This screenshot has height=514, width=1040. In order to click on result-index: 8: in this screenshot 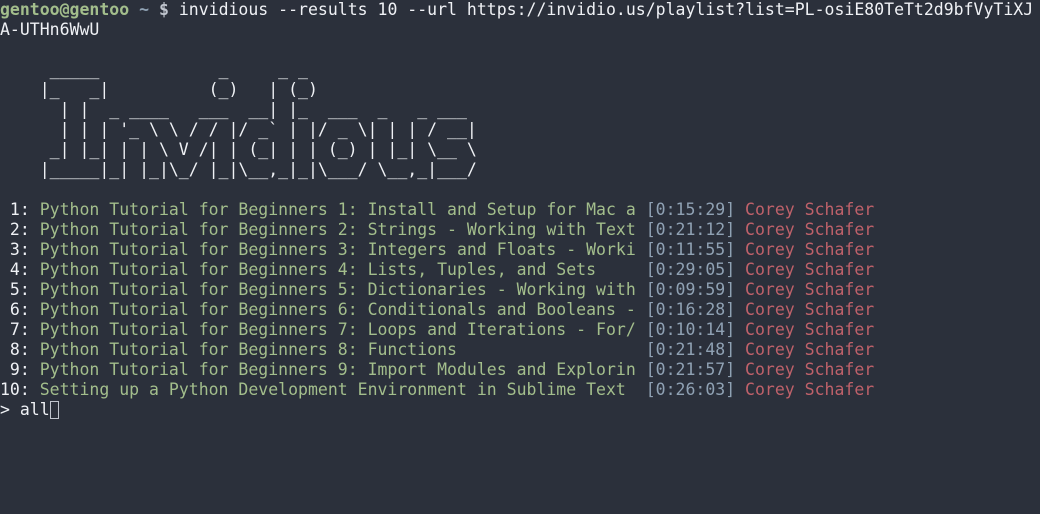, I will do `click(15, 349)`.